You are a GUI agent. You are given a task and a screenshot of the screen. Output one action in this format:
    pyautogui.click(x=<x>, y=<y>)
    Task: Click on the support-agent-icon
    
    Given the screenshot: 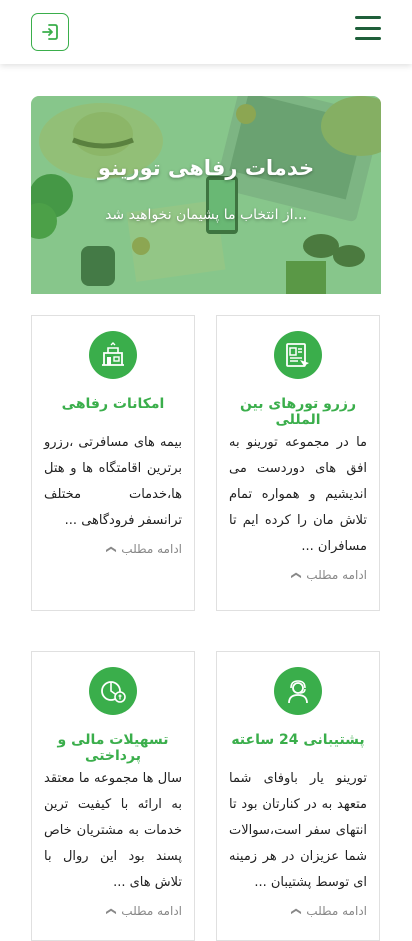 What is the action you would take?
    pyautogui.click(x=298, y=691)
    